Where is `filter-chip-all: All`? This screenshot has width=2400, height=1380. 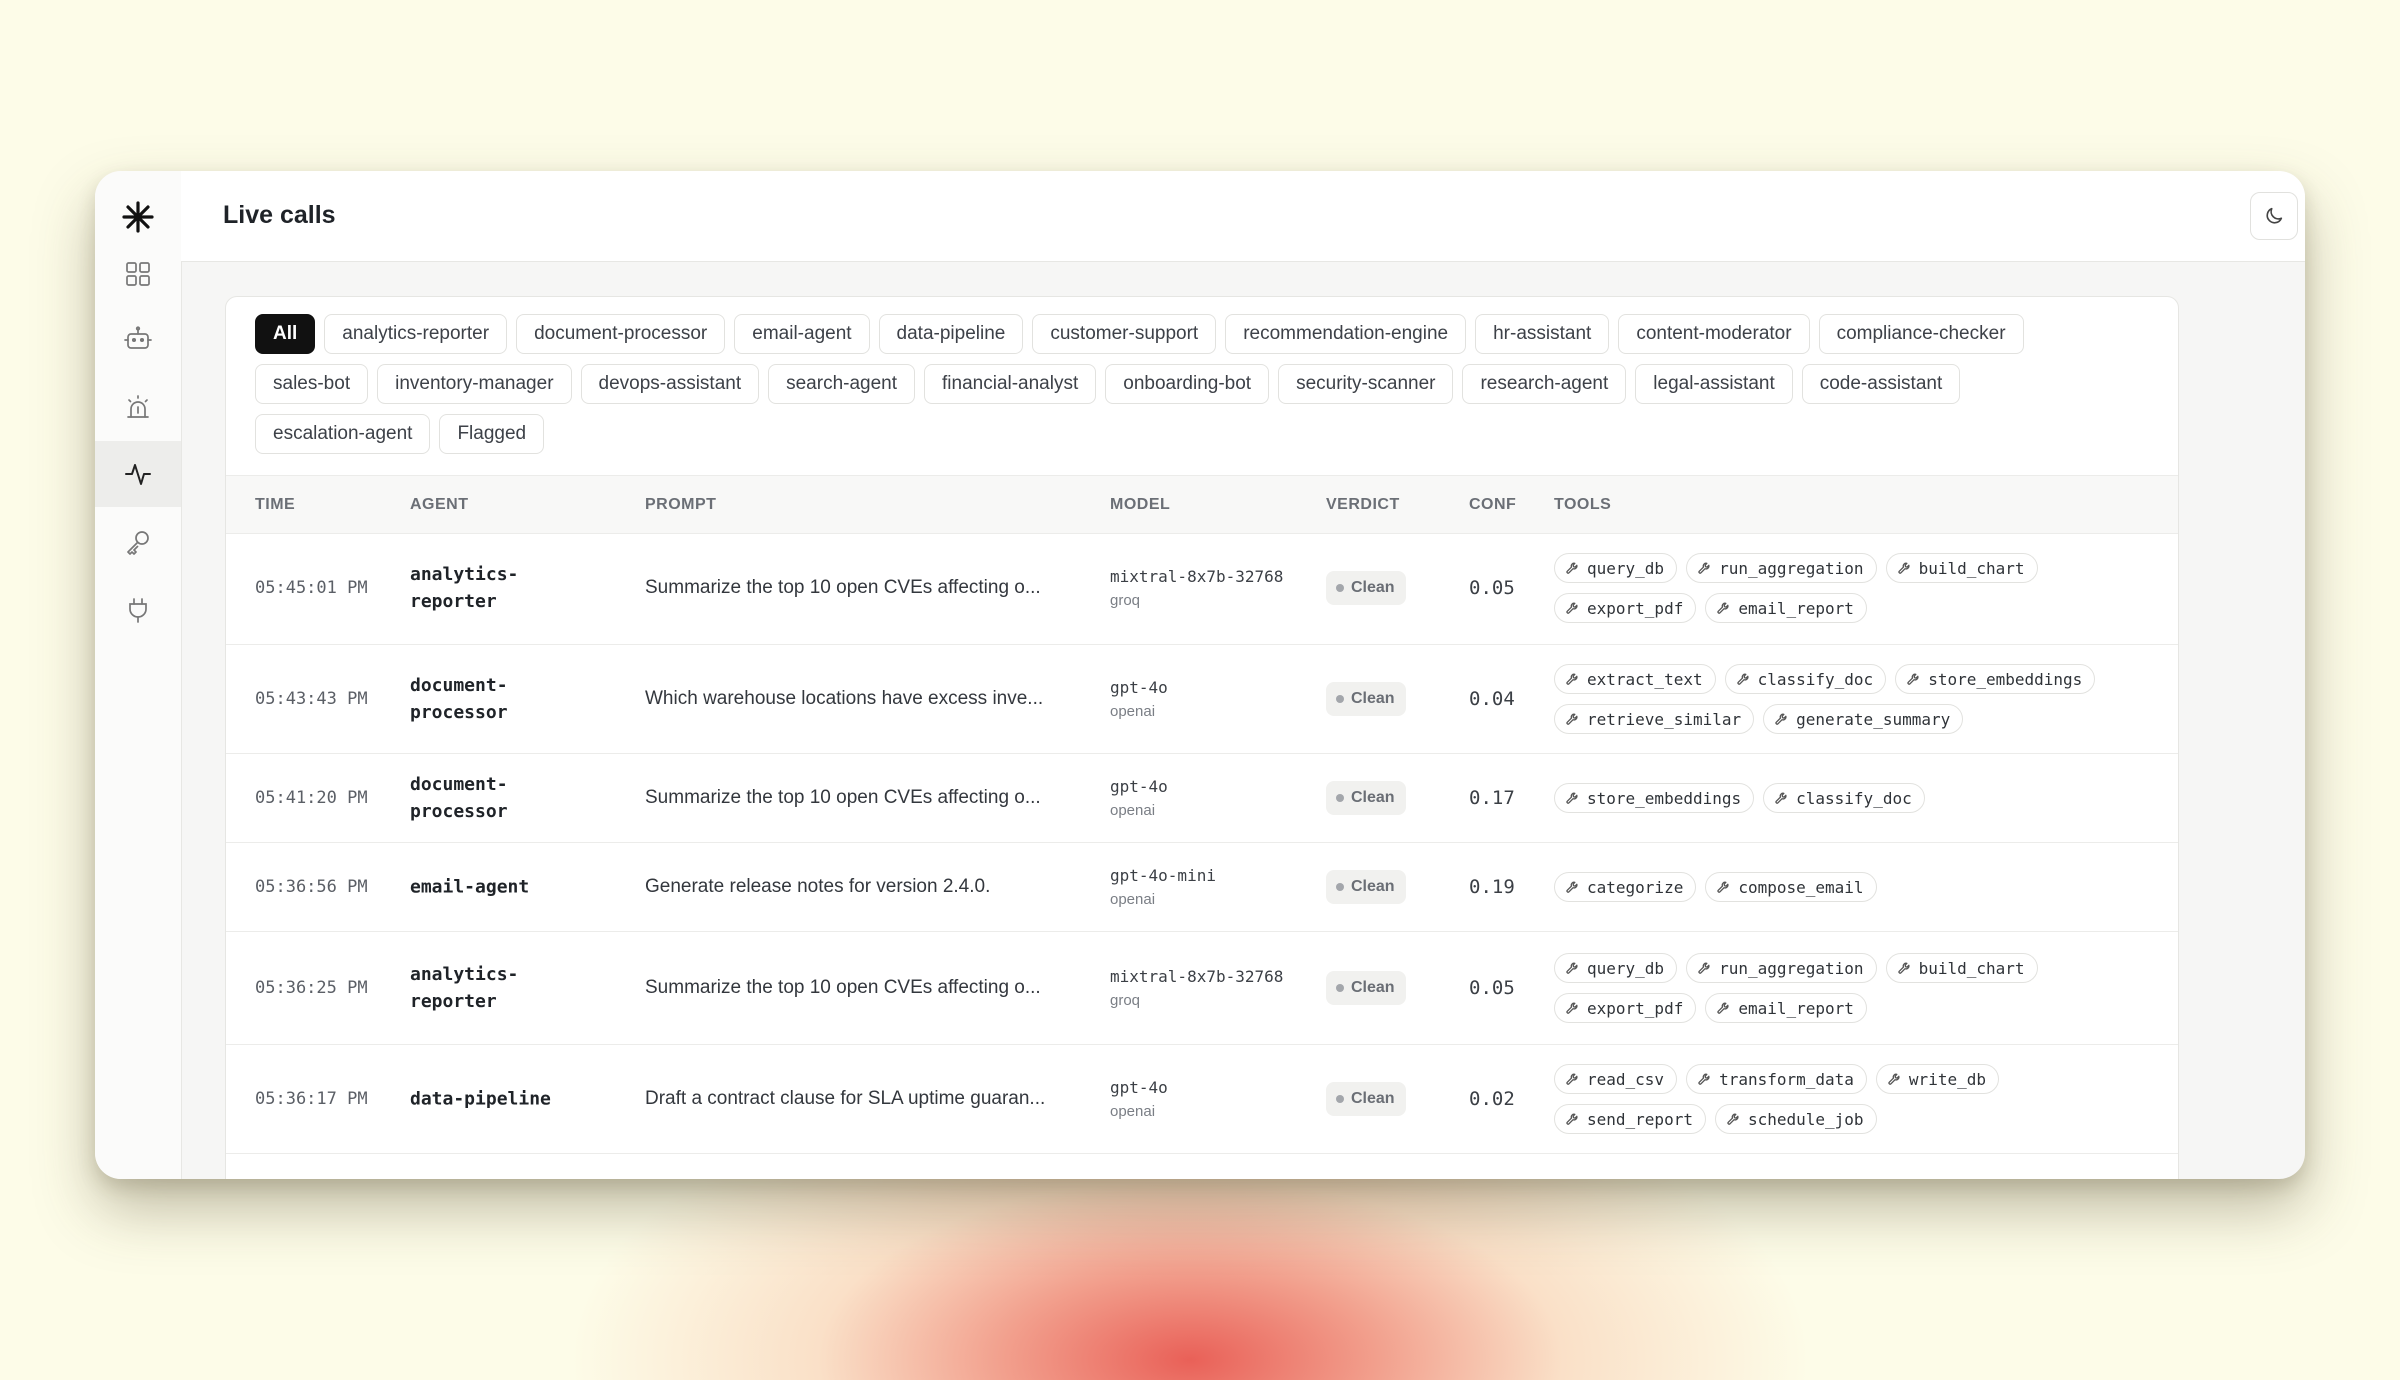 filter-chip-all: All is located at coordinates (285, 334).